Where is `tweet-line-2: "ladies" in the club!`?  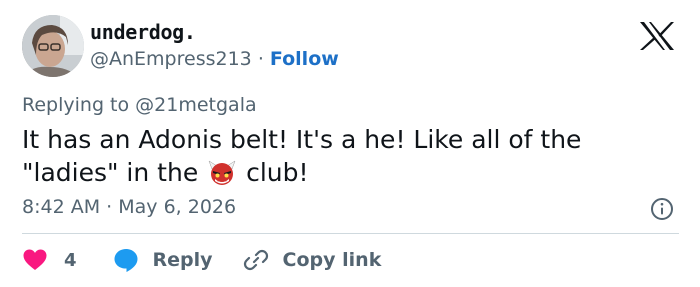
tweet-line-2: "ladies" in the club! is located at coordinates (352, 172).